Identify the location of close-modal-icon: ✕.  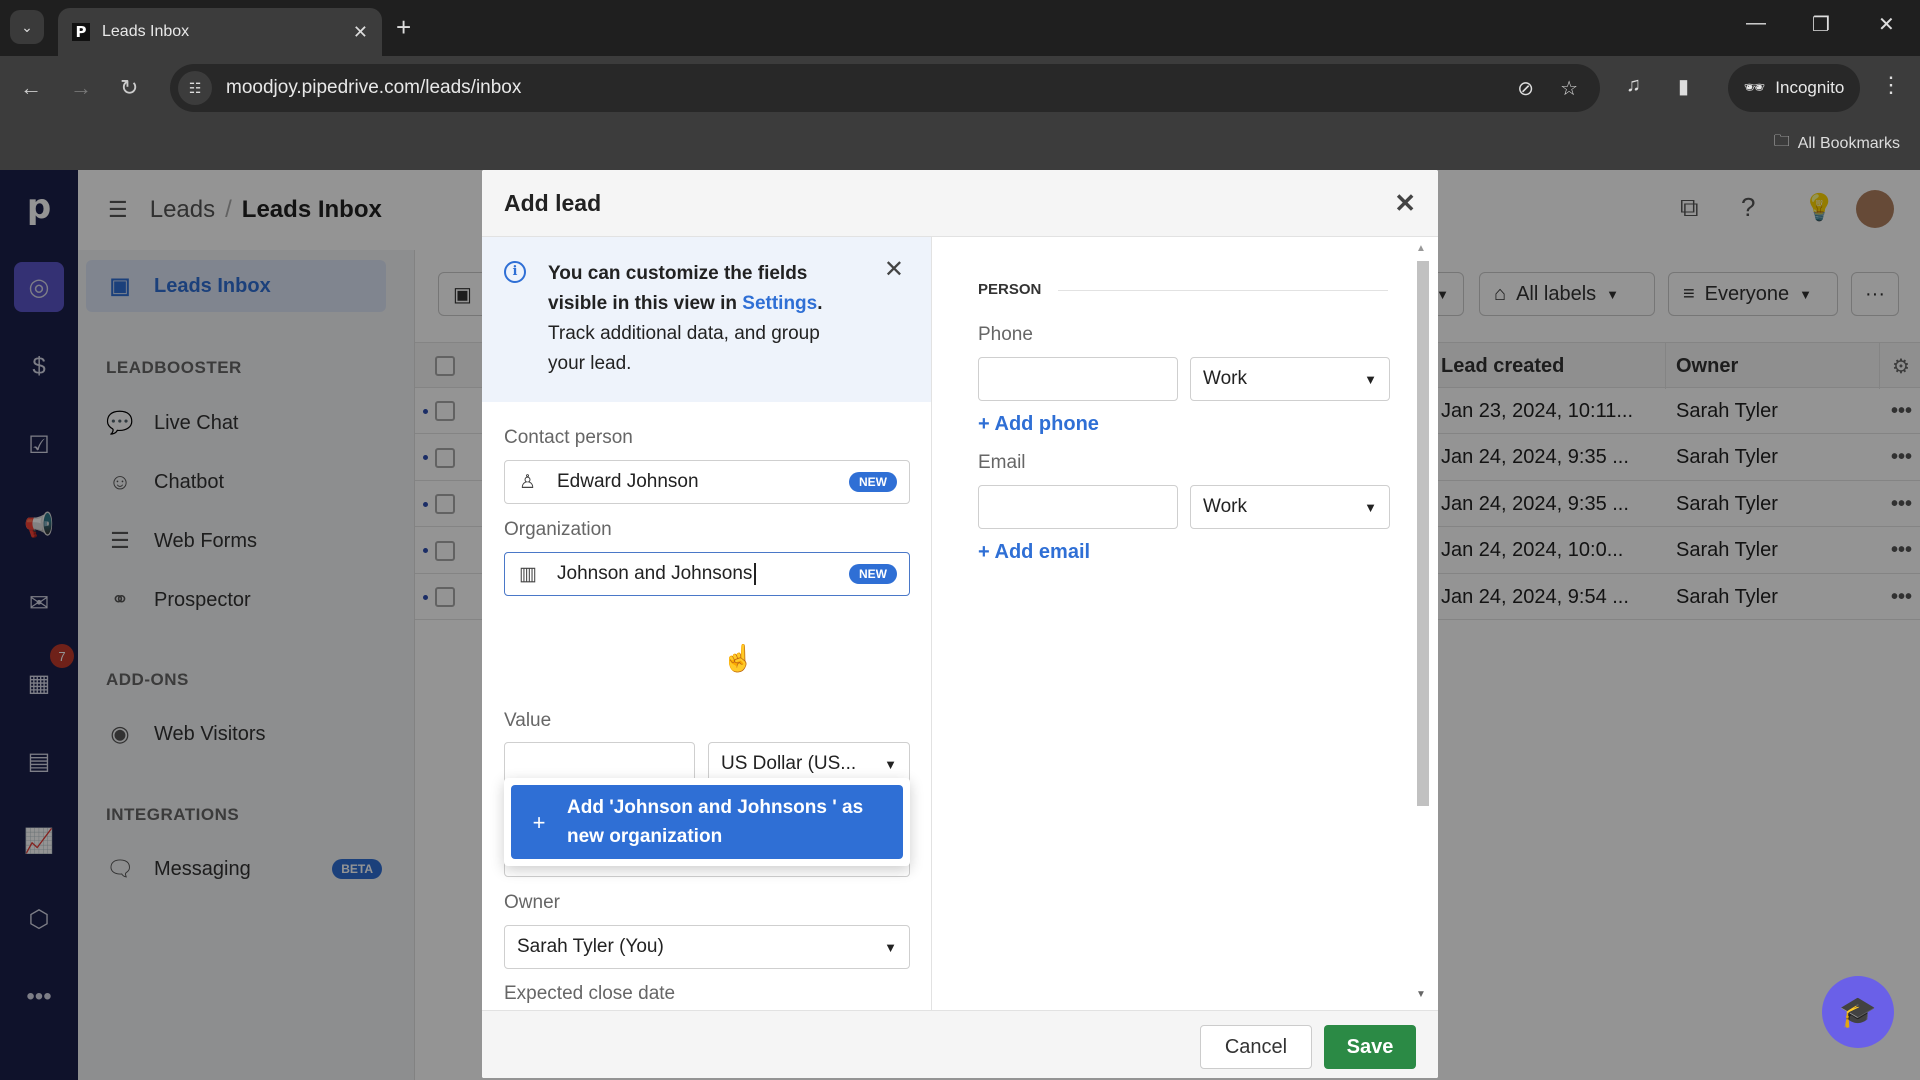
(1405, 203).